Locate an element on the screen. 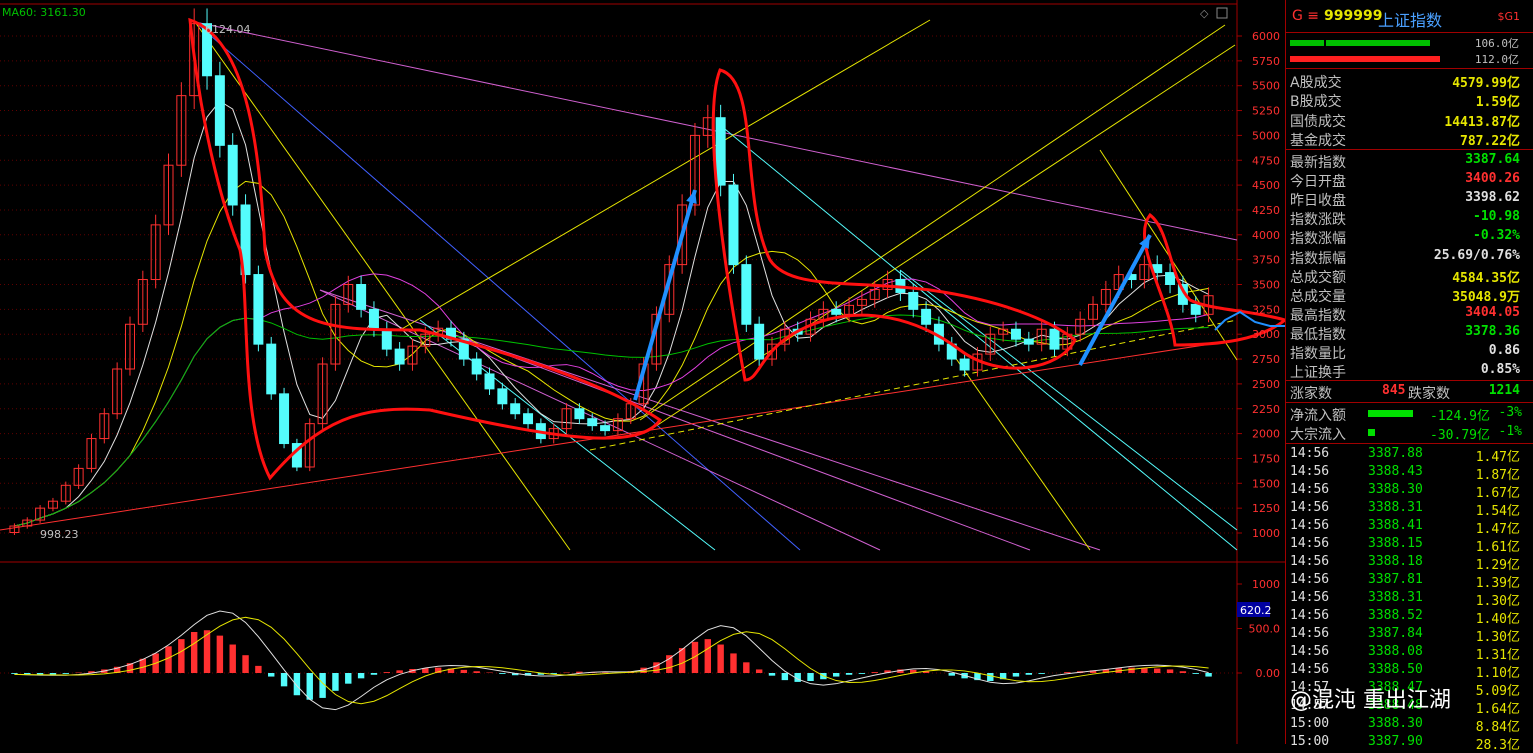 This screenshot has height=753, width=1533. index-stat-label: 指数涨跌 is located at coordinates (1318, 220).